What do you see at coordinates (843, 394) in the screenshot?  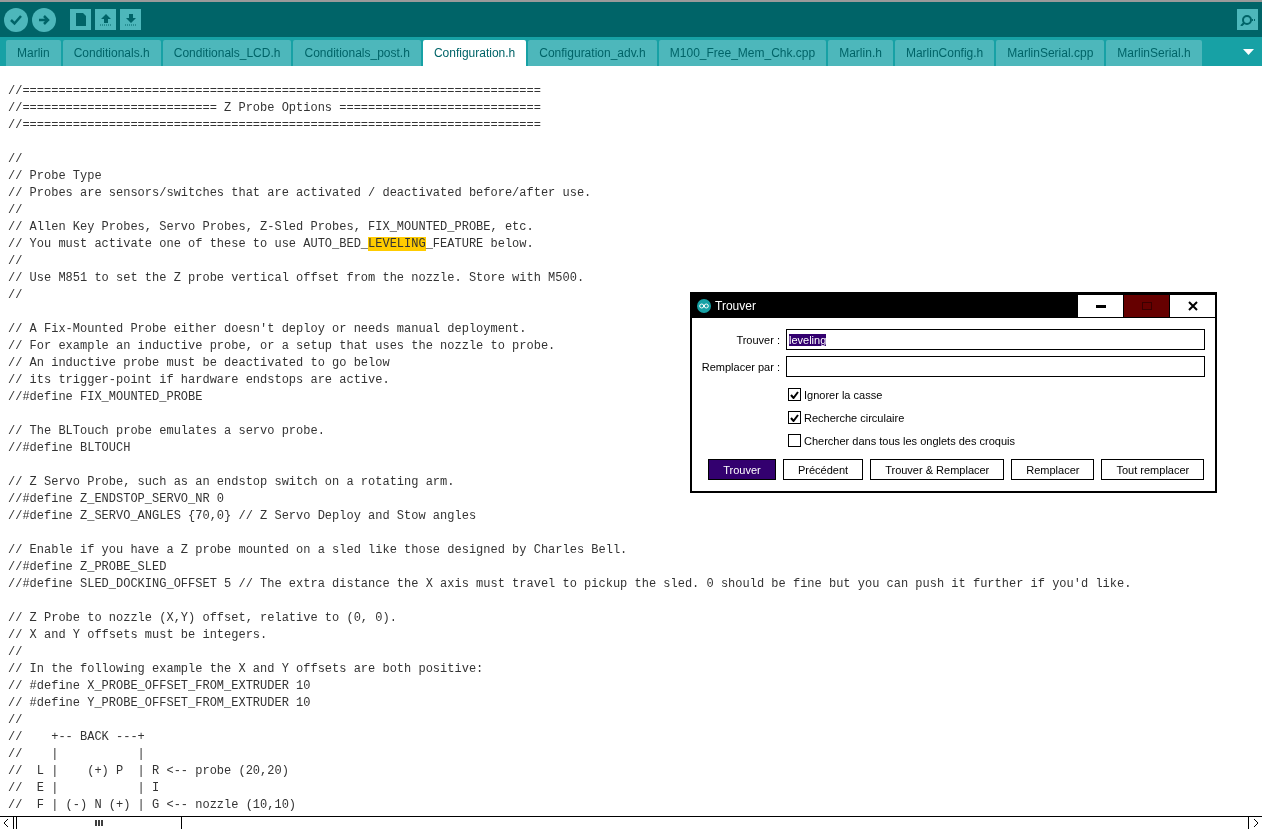 I see `checkbox-label: Ignorer la casse` at bounding box center [843, 394].